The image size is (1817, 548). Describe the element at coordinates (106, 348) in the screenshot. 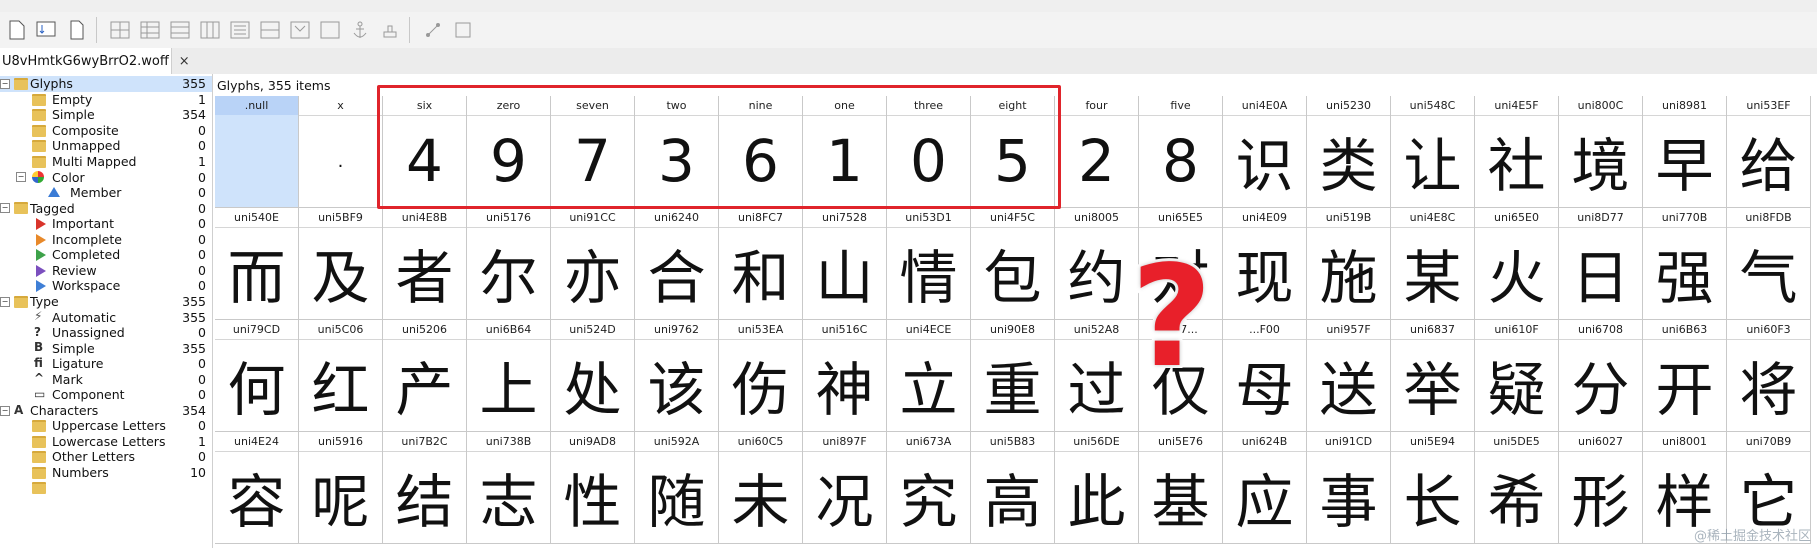

I see `sidebar-item: B Simple 355` at that location.